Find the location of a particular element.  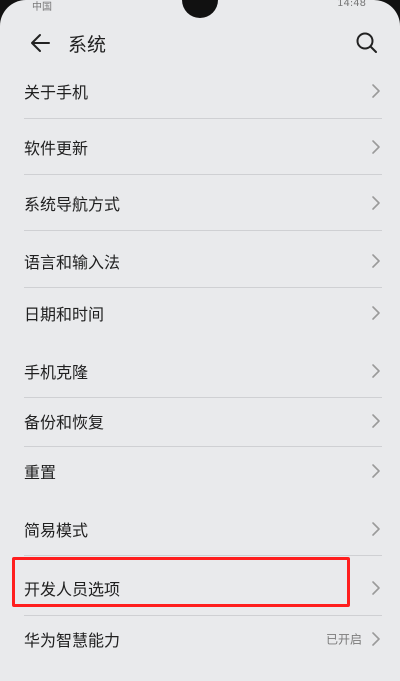

settings-item-navigation: 系统导航方式 is located at coordinates (200, 203).